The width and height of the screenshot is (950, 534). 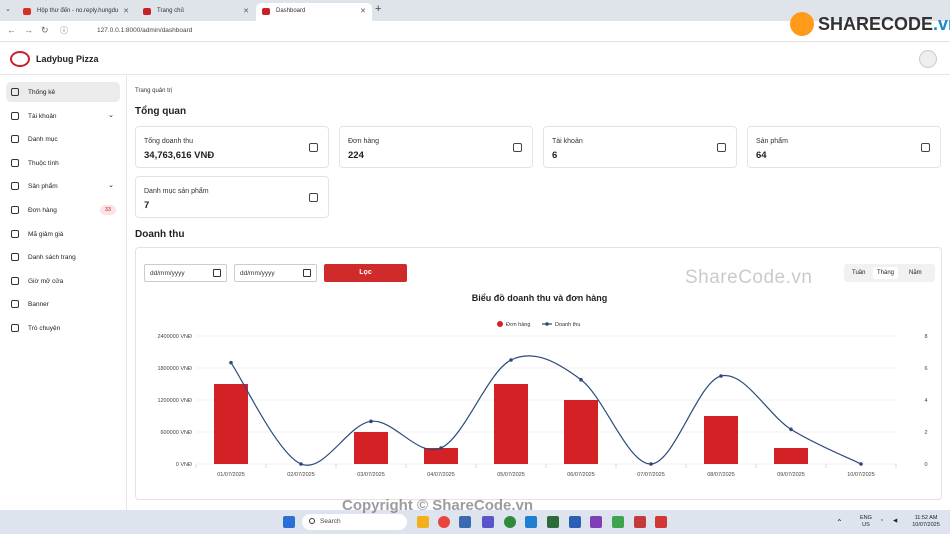 I want to click on windows-start-icon, so click(x=289, y=522).